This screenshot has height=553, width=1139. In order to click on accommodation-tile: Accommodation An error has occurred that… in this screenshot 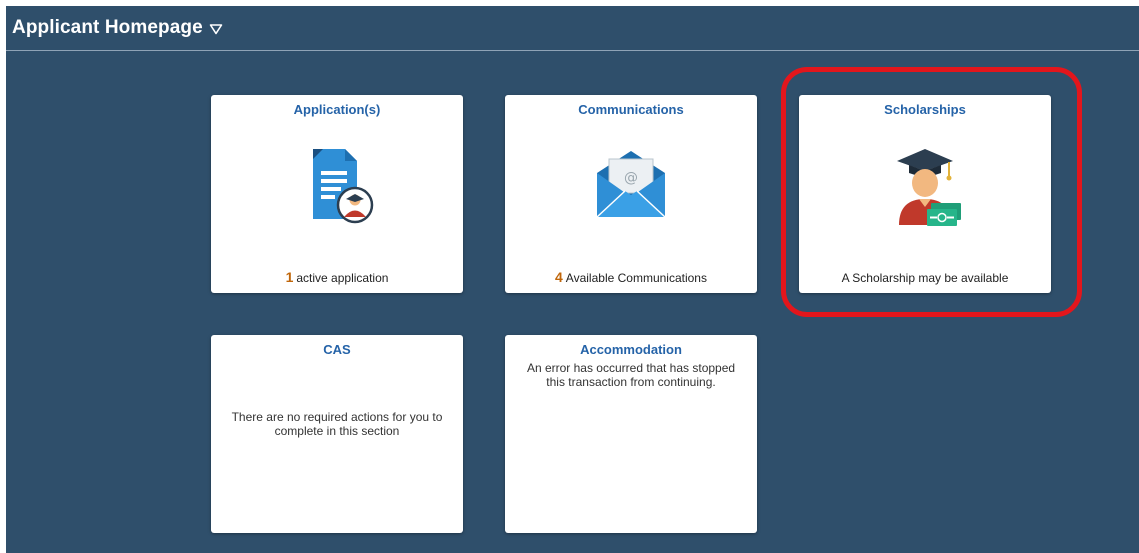, I will do `click(631, 434)`.